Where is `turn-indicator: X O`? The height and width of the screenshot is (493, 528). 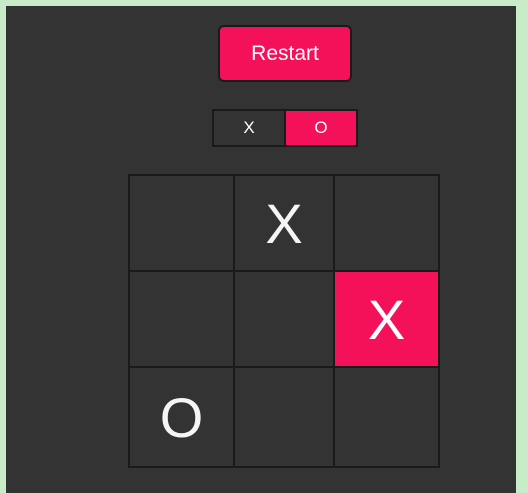 turn-indicator: X O is located at coordinates (285, 128).